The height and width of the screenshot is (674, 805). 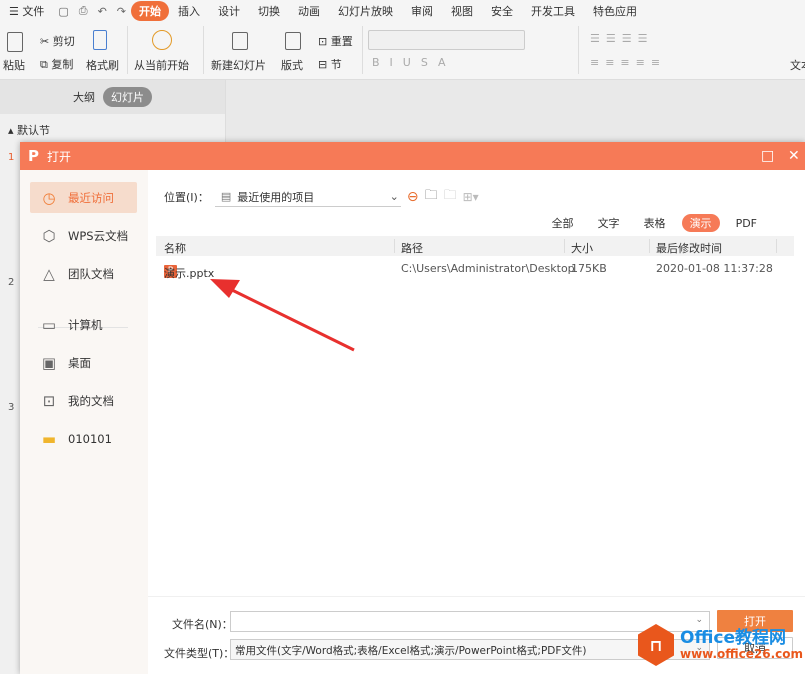 What do you see at coordinates (656, 645) in the screenshot?
I see `office-logo-icon: ⊓` at bounding box center [656, 645].